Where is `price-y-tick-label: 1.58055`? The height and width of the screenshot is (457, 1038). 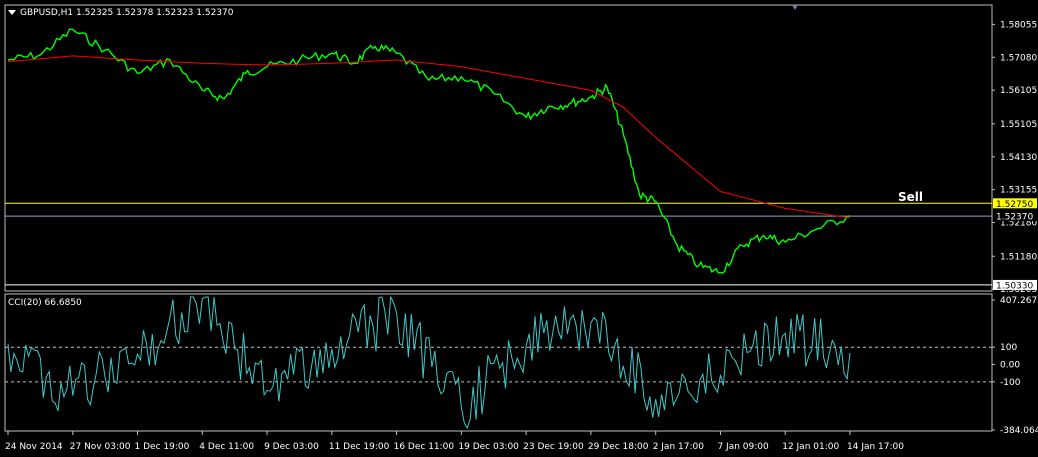 price-y-tick-label: 1.58055 is located at coordinates (1018, 25).